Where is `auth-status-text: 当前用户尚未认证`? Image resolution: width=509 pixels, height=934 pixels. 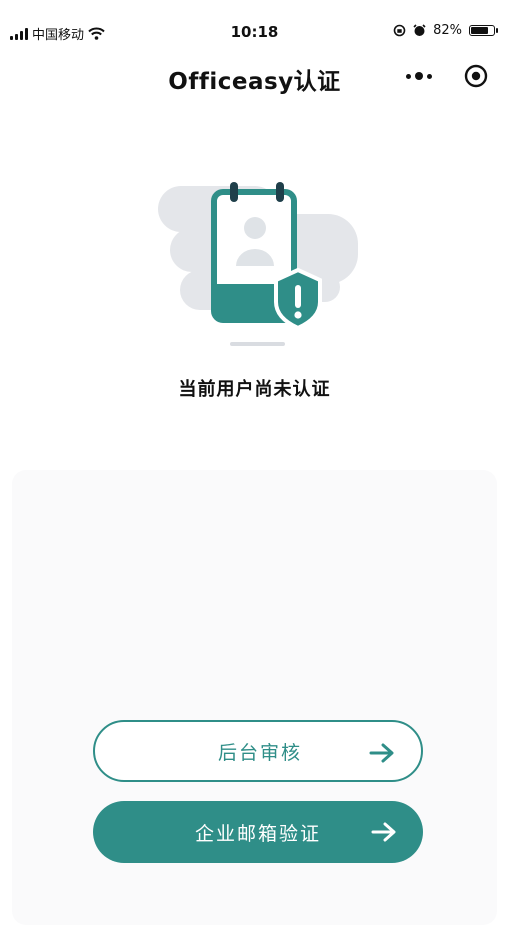 auth-status-text: 当前用户尚未认证 is located at coordinates (254, 389).